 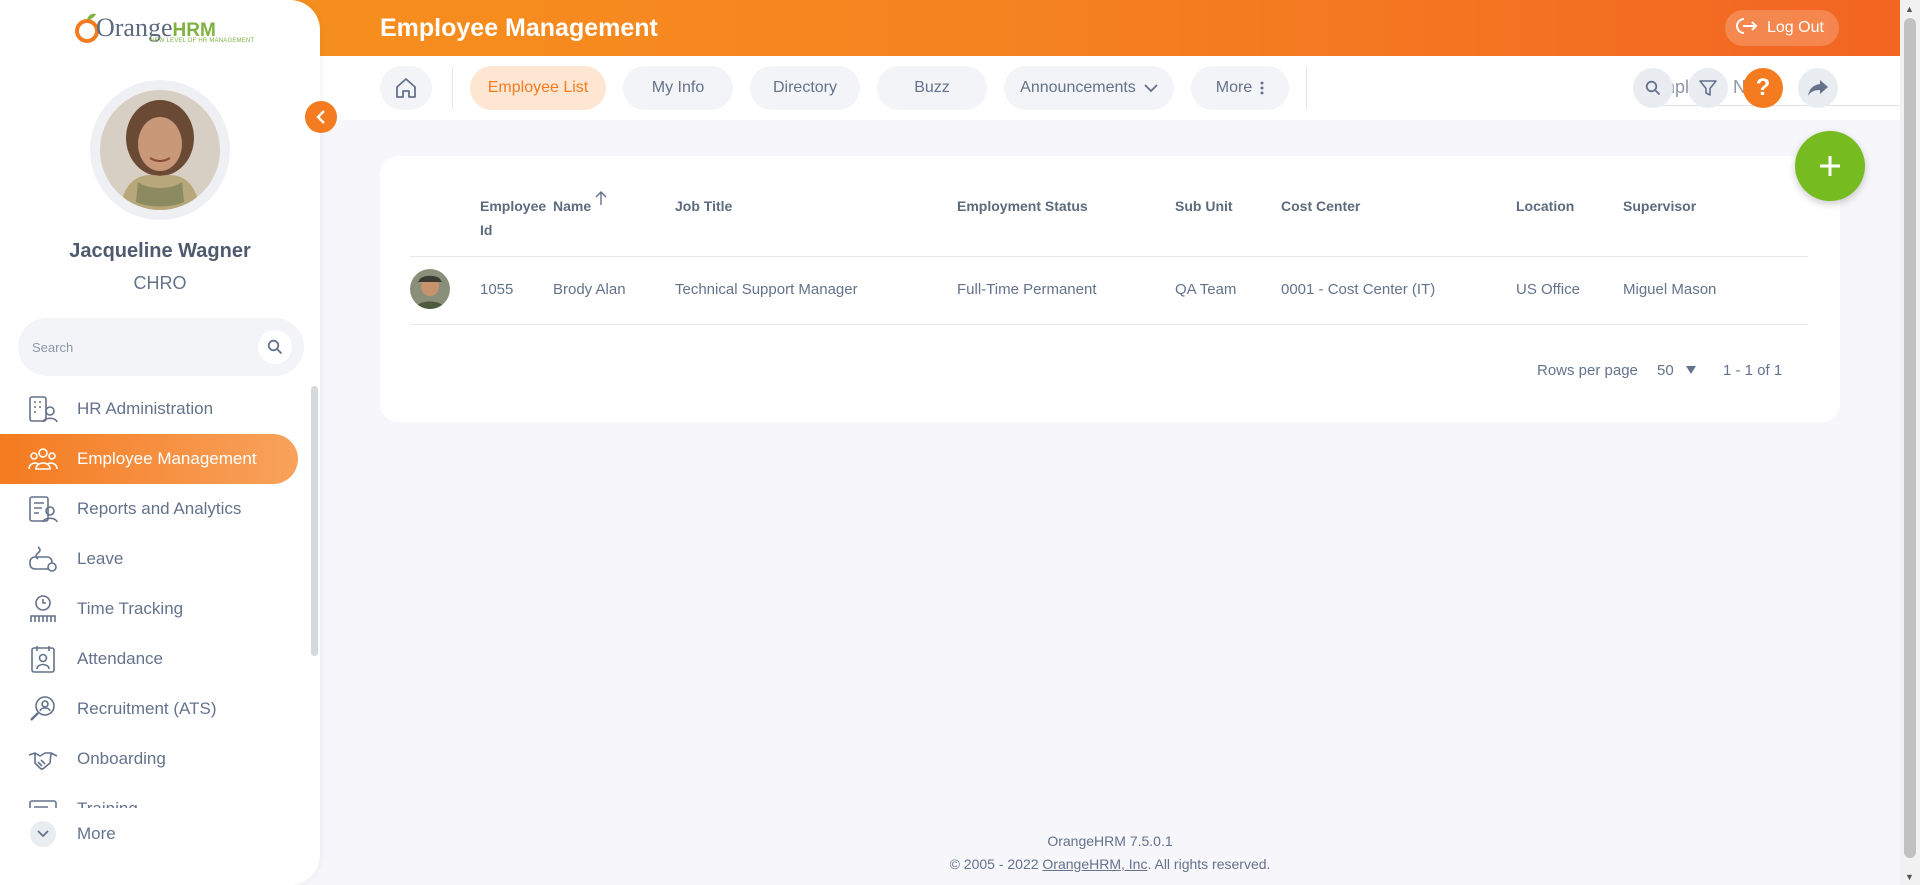 I want to click on help-button: ?, so click(x=1763, y=88).